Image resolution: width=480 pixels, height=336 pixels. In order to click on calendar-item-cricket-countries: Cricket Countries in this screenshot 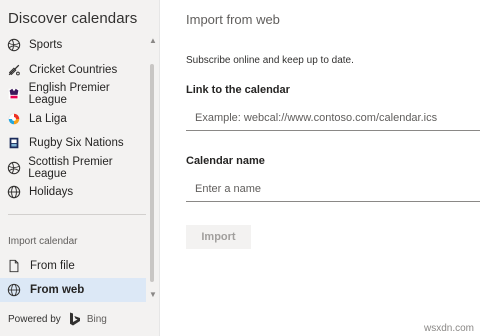, I will do `click(74, 70)`.